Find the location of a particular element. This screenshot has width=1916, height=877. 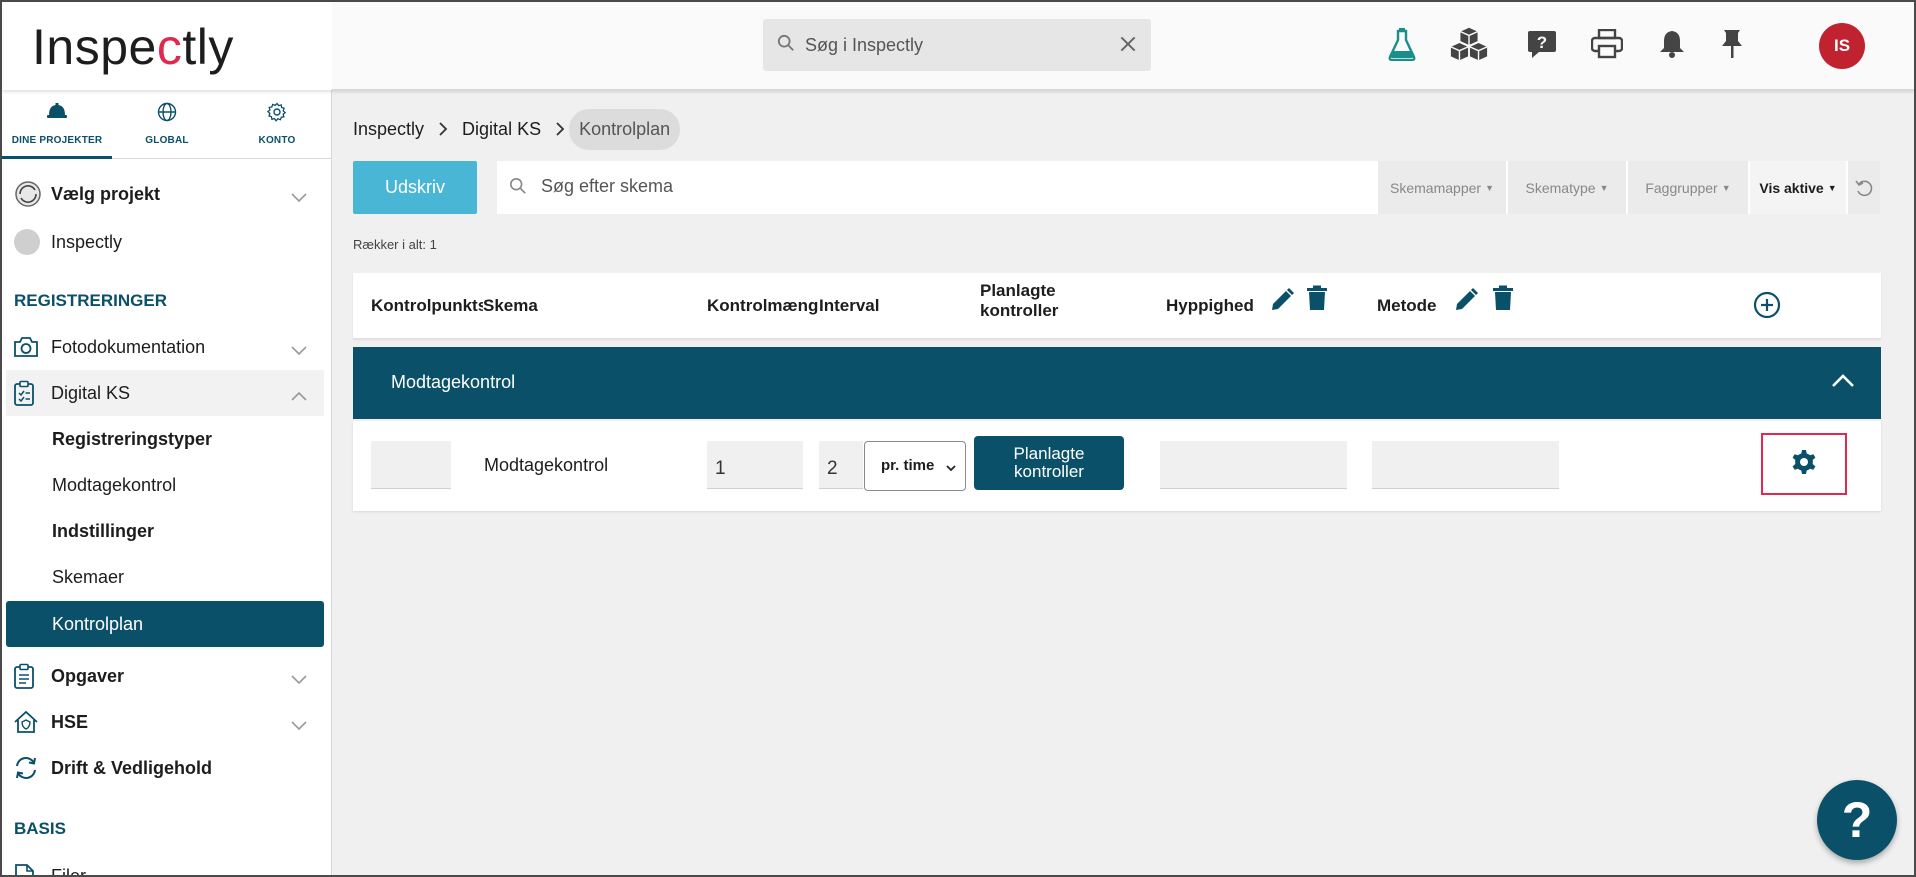

avatar: IS is located at coordinates (1842, 46).